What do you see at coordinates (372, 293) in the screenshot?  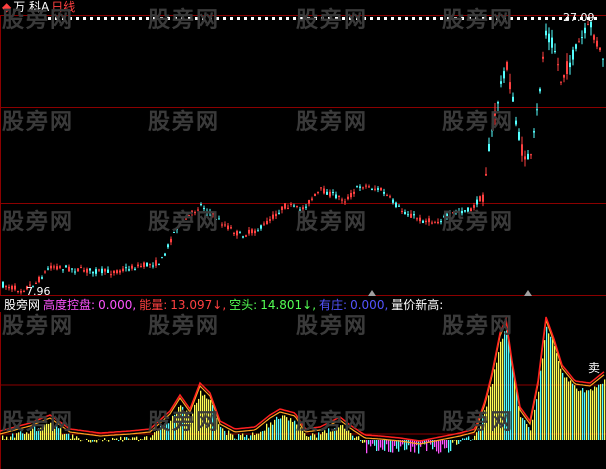 I see `signal-triangle` at bounding box center [372, 293].